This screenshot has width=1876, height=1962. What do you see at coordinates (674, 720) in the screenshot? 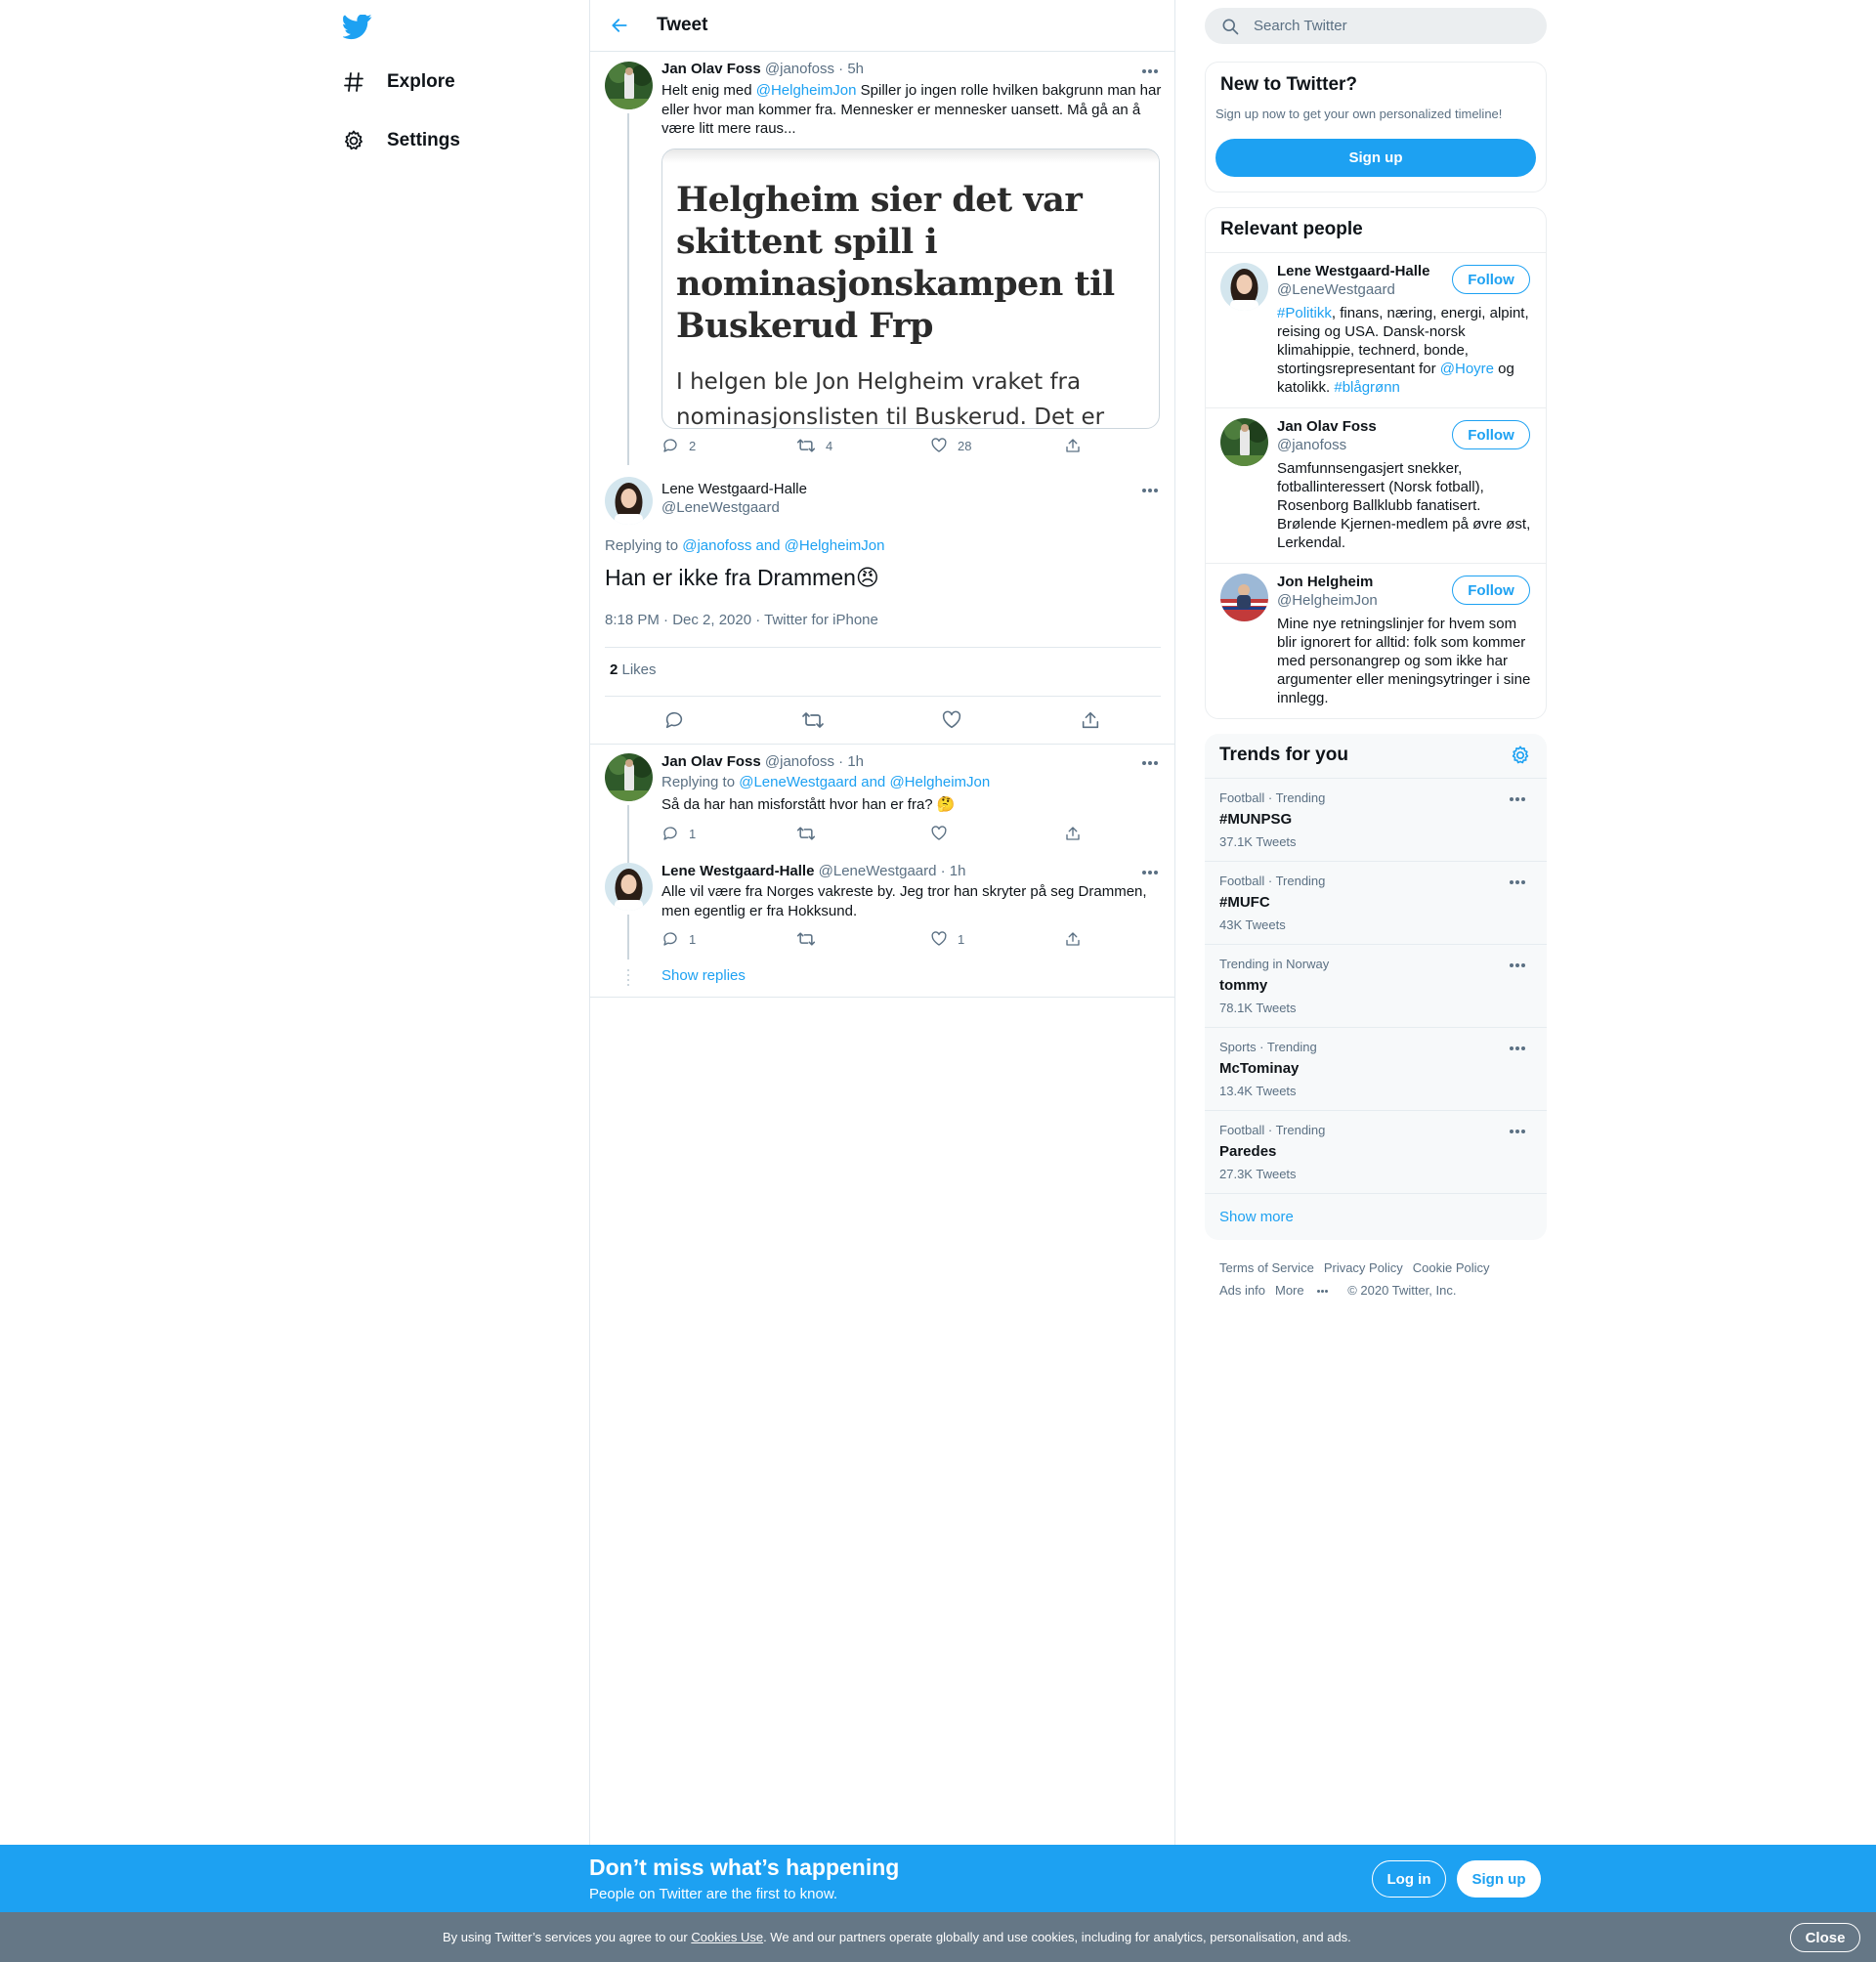
I see `reply-icon` at bounding box center [674, 720].